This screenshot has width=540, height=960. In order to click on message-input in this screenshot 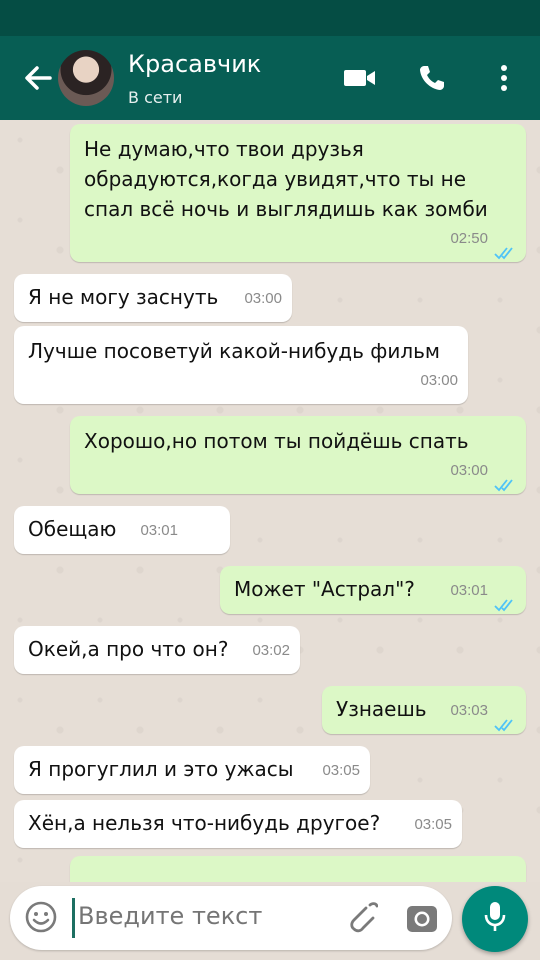, I will do `click(208, 916)`.